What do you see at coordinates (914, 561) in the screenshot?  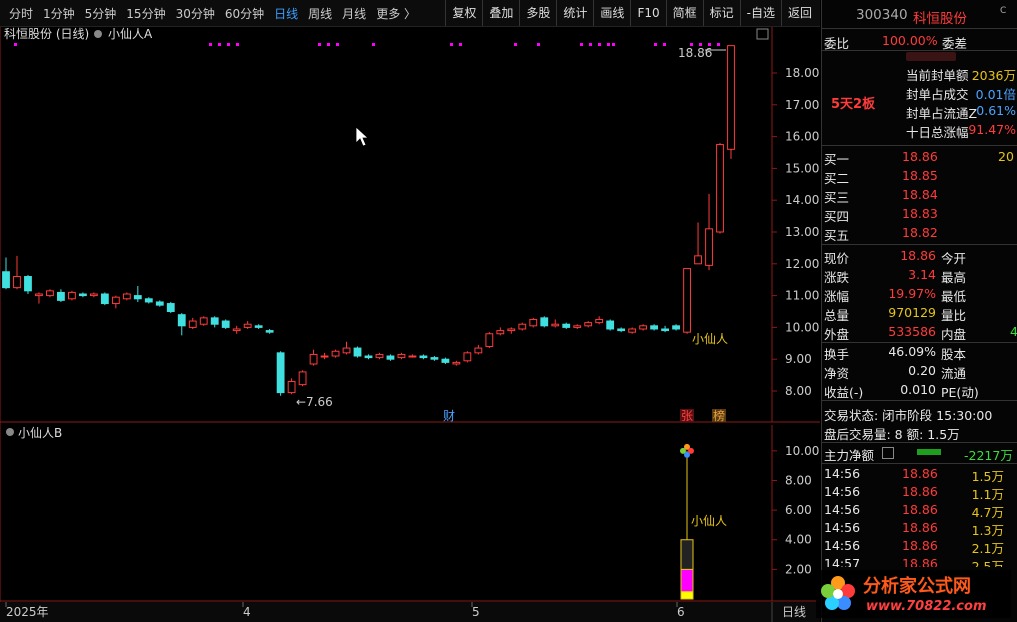 I see `tick-row: 14:57 18.86 2.5万` at bounding box center [914, 561].